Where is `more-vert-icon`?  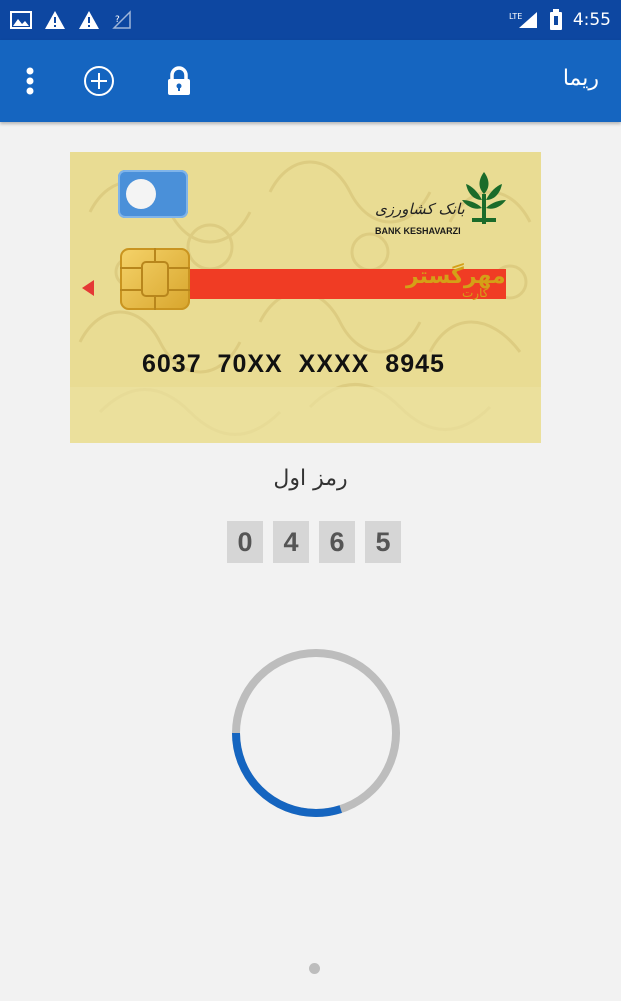
more-vert-icon is located at coordinates (30, 81).